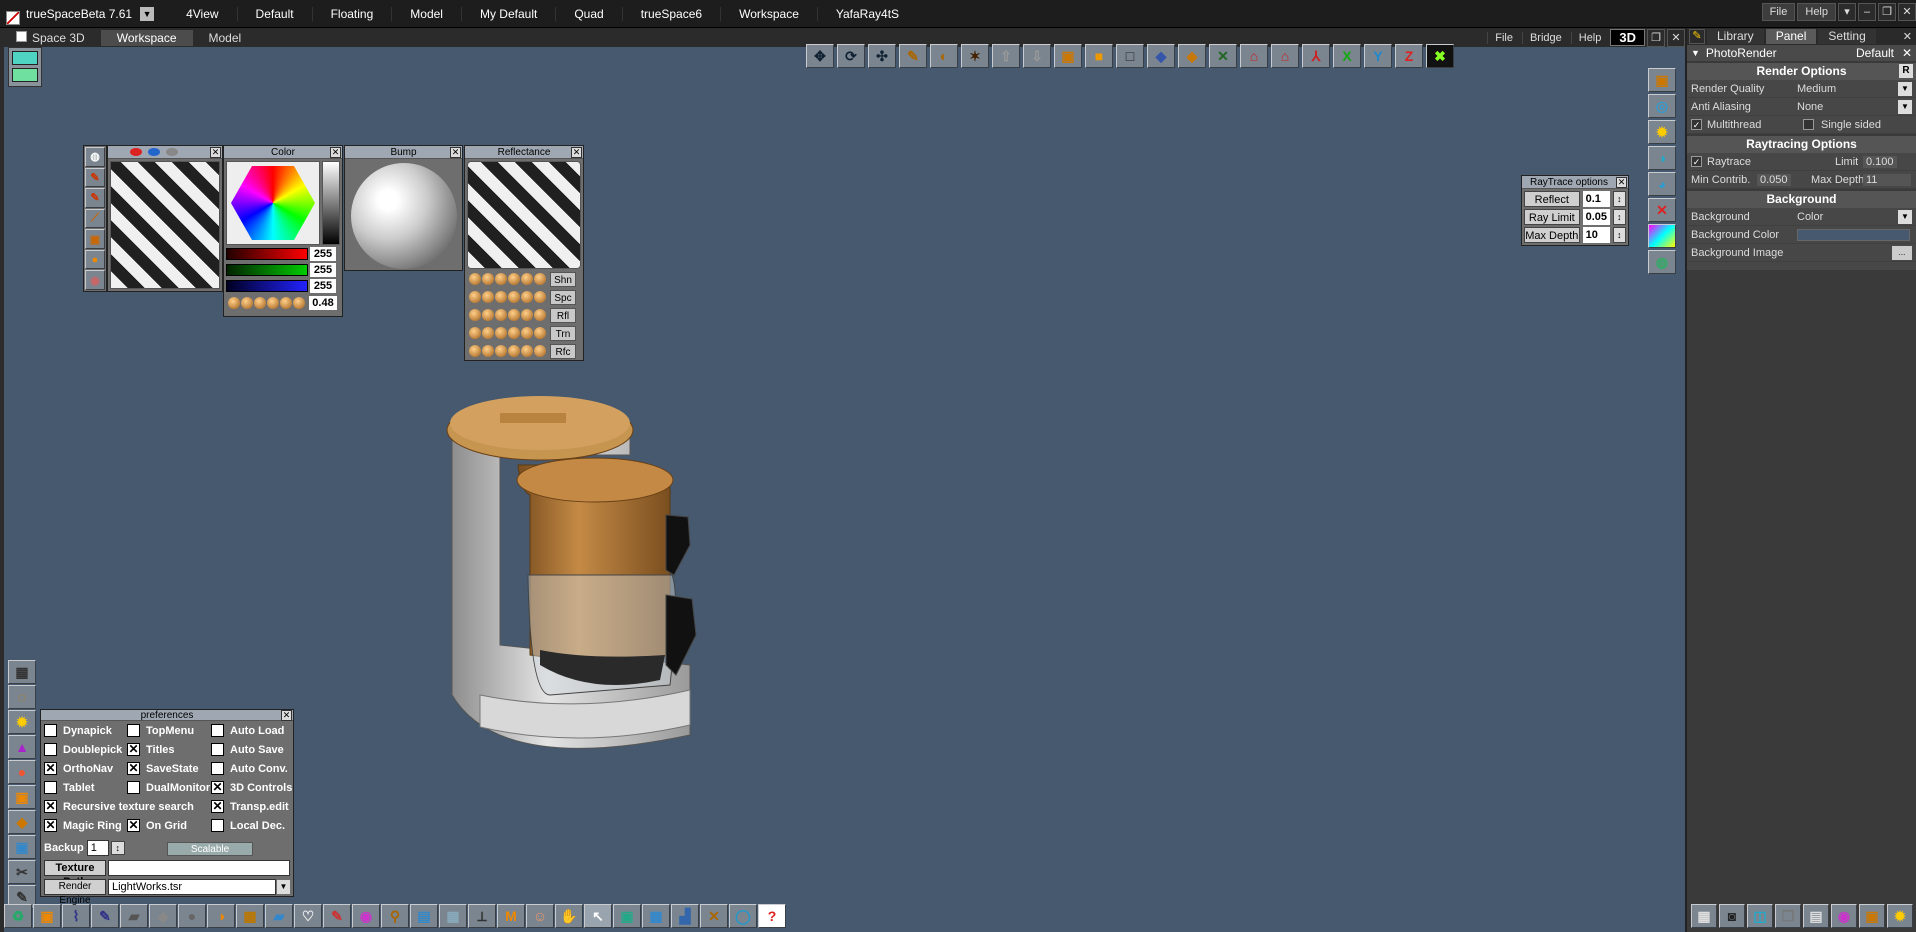 This screenshot has width=1916, height=932. What do you see at coordinates (403, 216) in the screenshot?
I see `bump-preview` at bounding box center [403, 216].